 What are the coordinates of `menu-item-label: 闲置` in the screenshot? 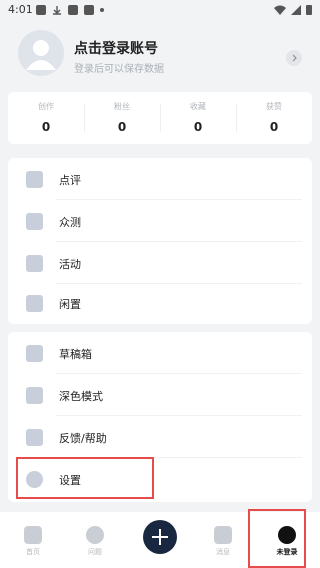 It's located at (70, 304).